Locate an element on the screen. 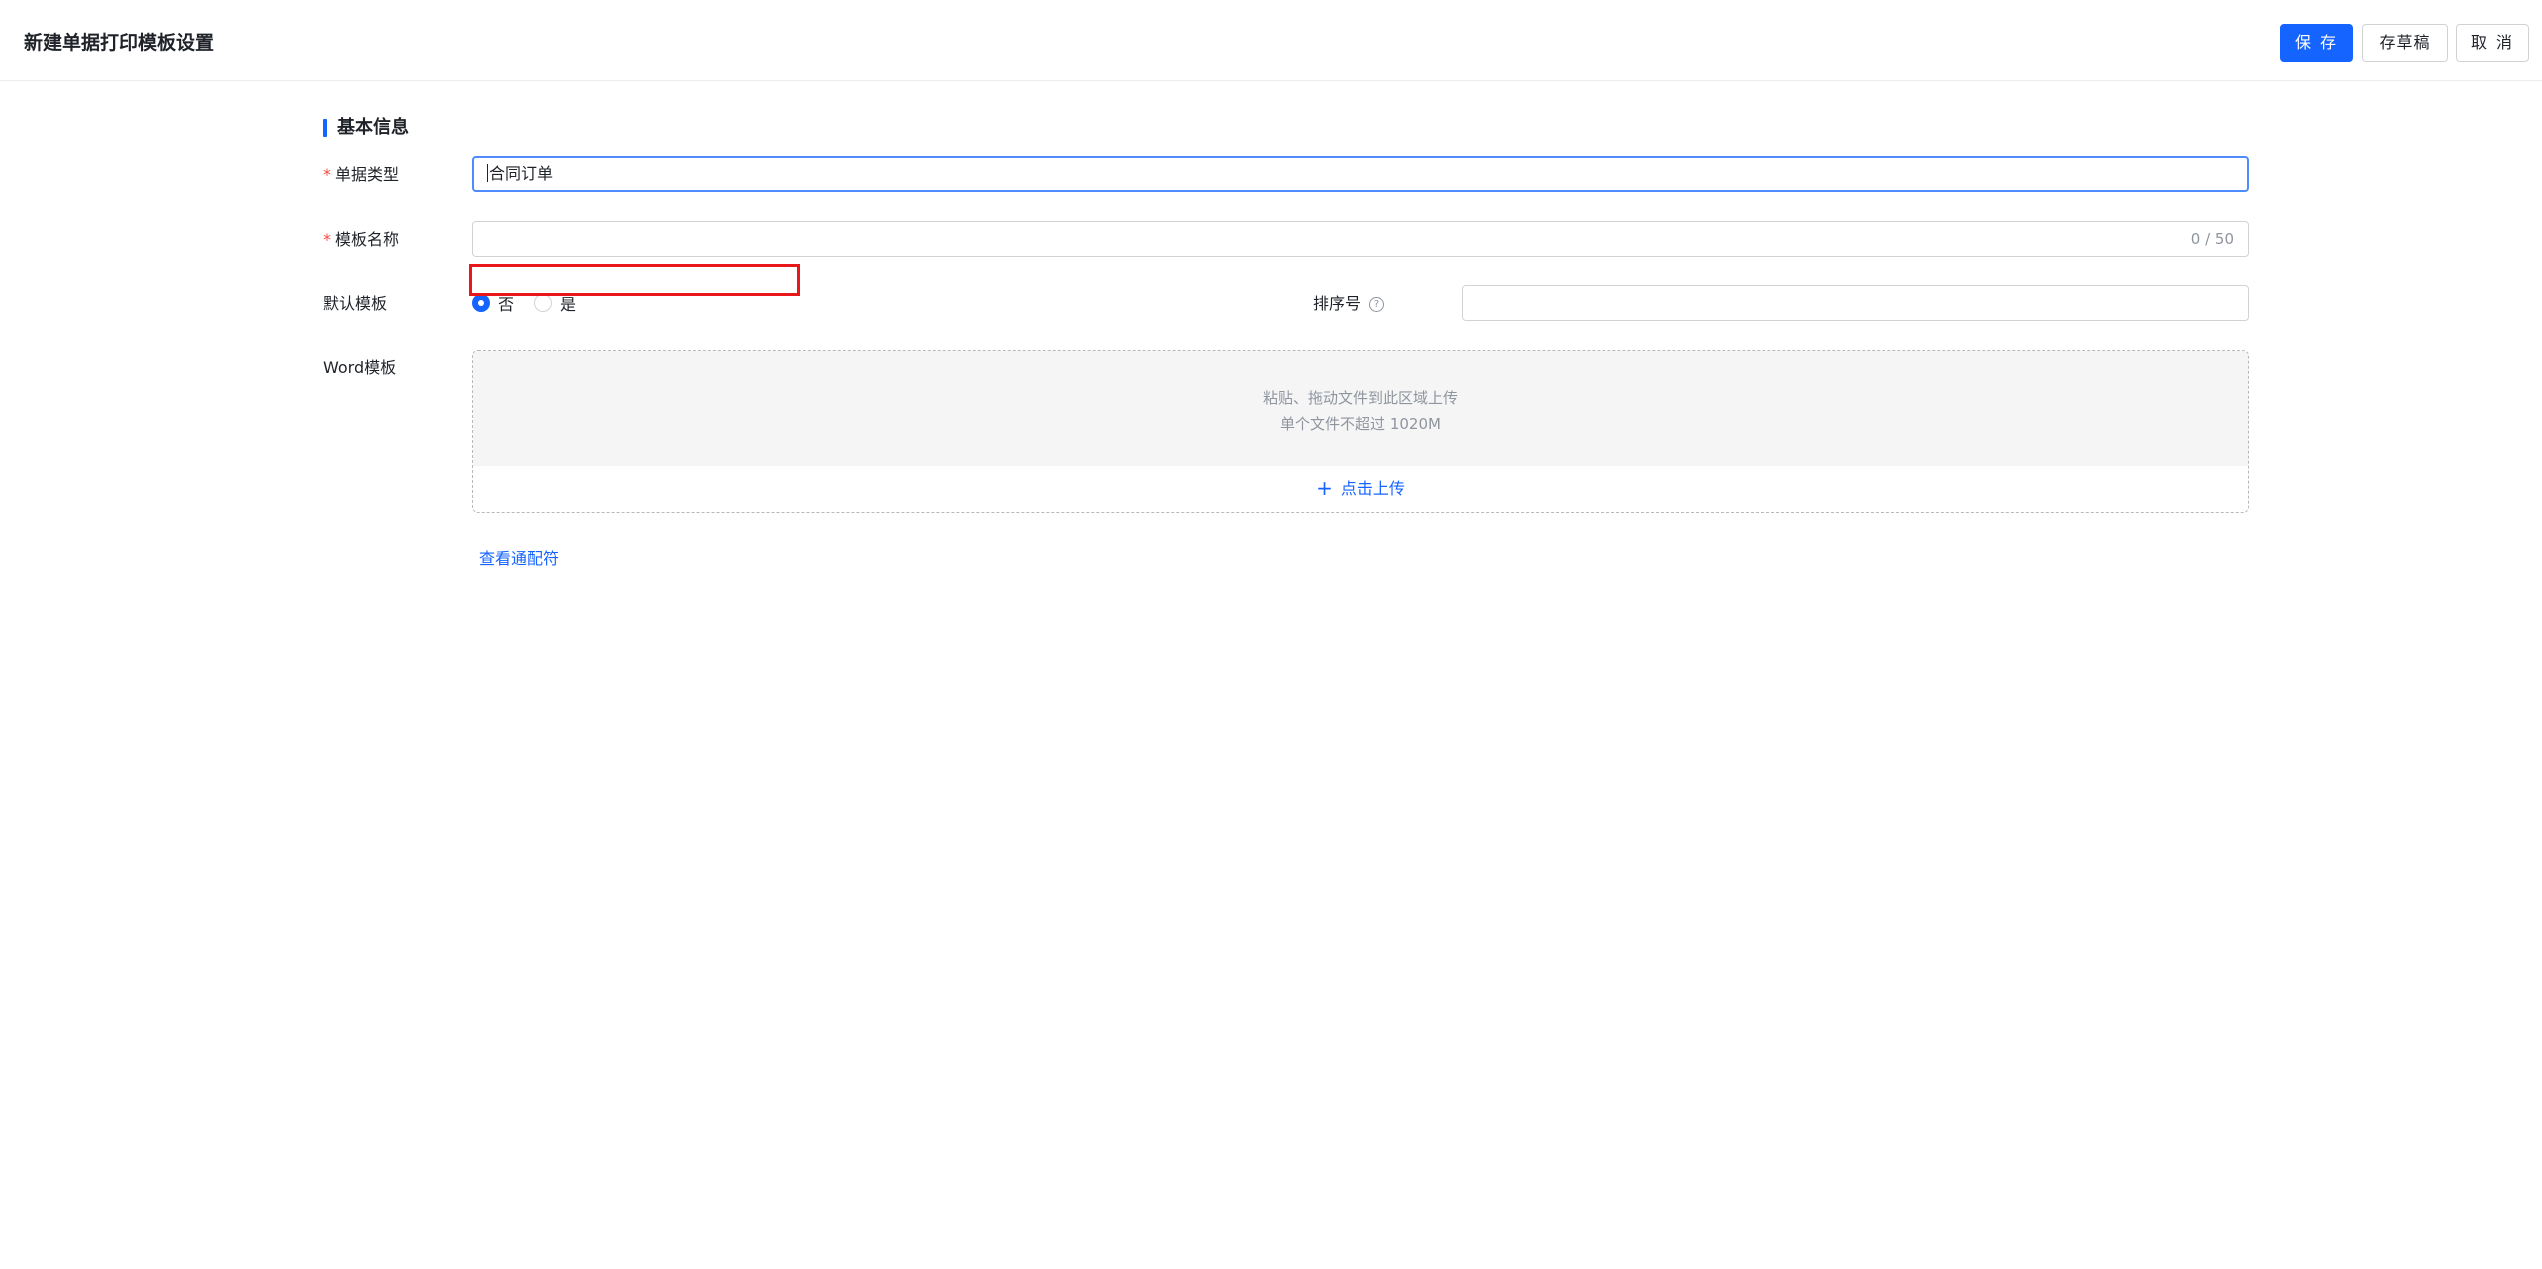 Image resolution: width=2542 pixels, height=1269 pixels. click-upload-label: 点击上传 is located at coordinates (1372, 488).